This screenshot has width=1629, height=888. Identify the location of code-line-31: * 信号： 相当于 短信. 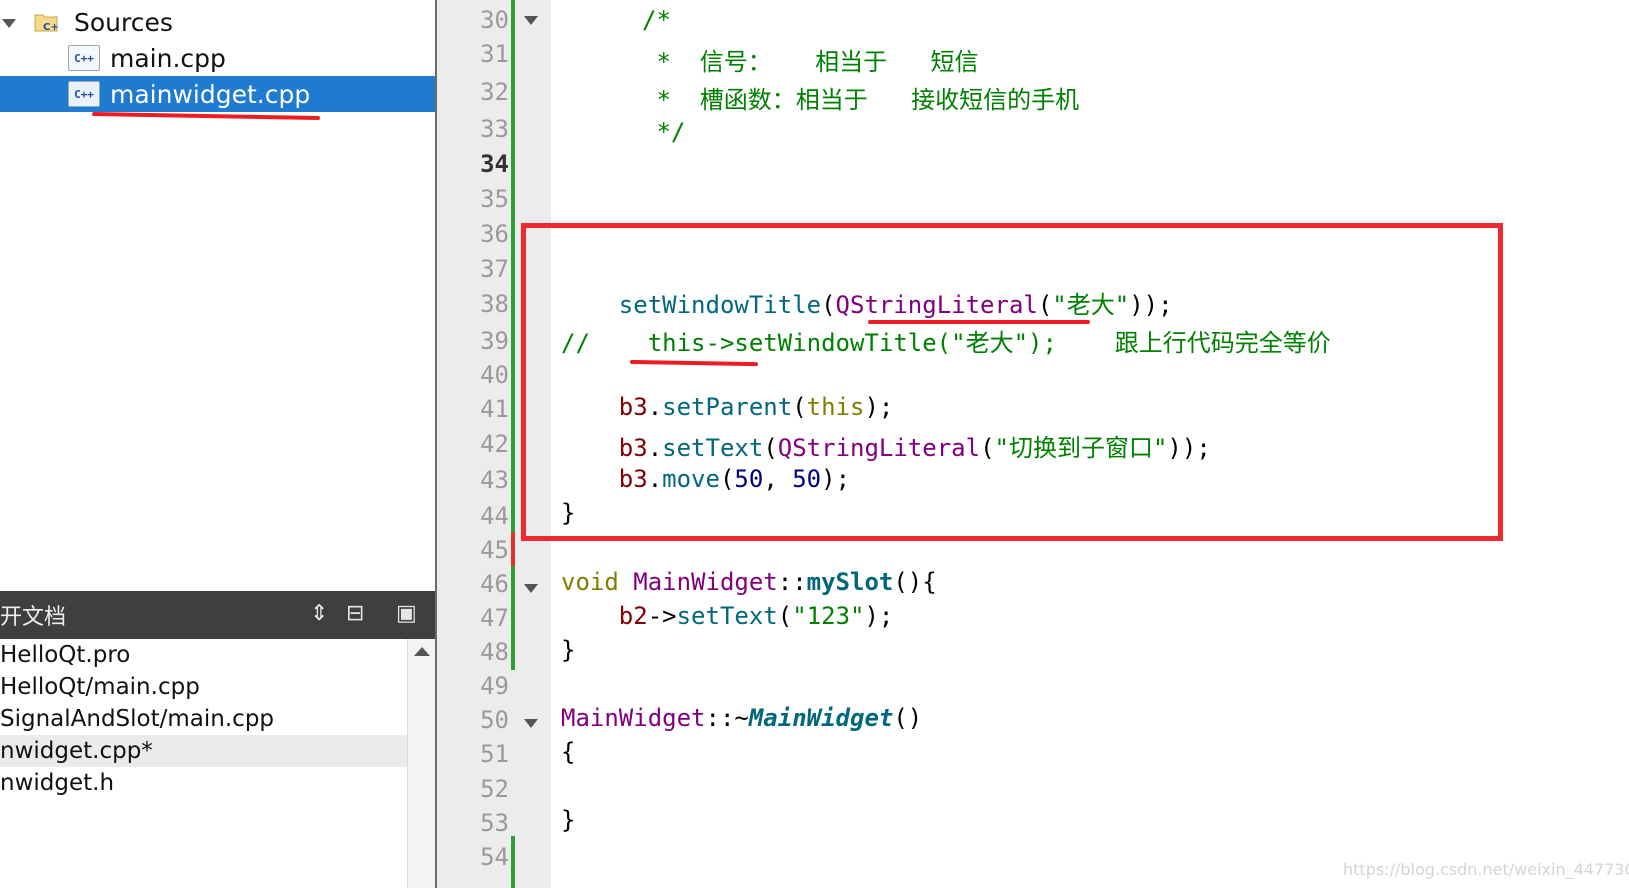
(810, 62).